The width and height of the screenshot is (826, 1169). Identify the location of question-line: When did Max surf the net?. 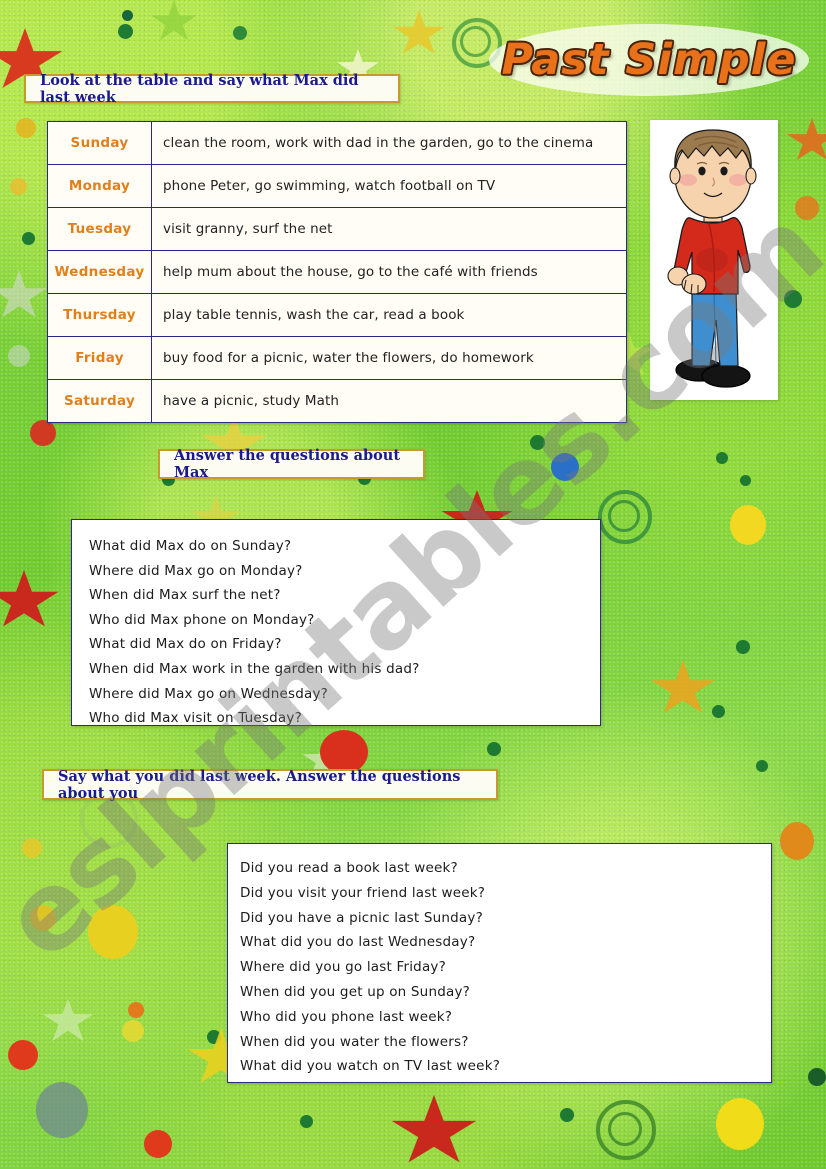
(185, 595).